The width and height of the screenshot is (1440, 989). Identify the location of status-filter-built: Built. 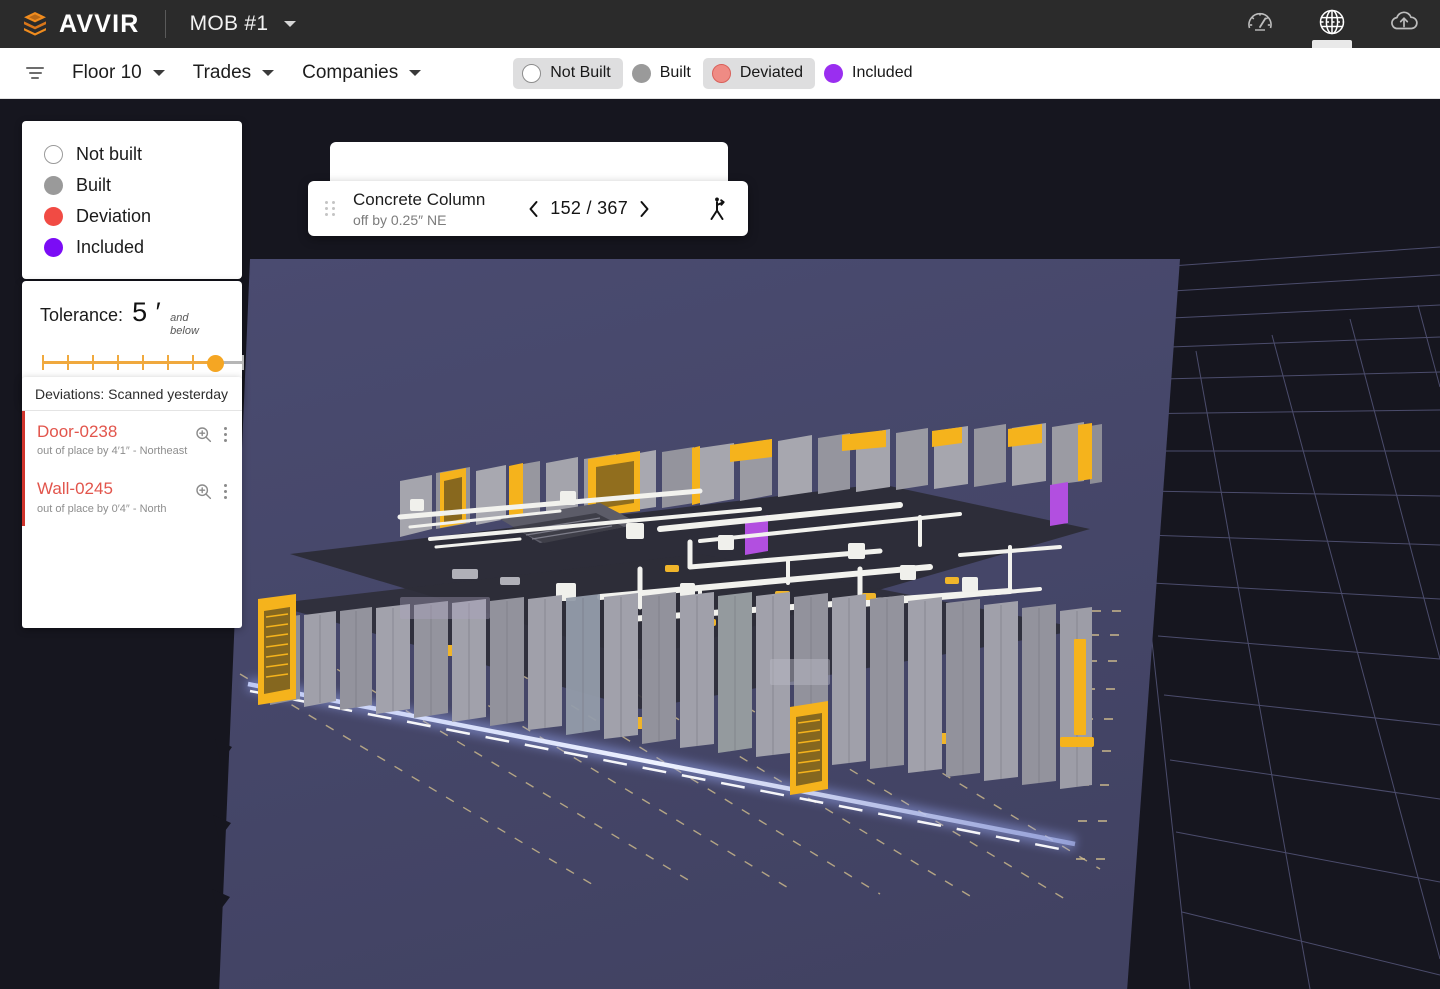
(663, 73).